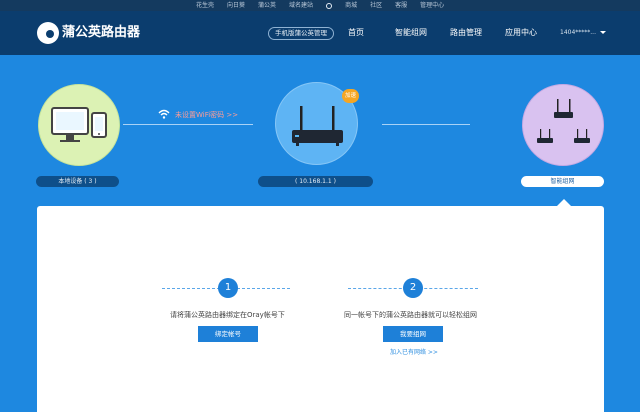 The width and height of the screenshot is (640, 412). What do you see at coordinates (228, 334) in the screenshot?
I see `bind-account-button: 绑定帐号` at bounding box center [228, 334].